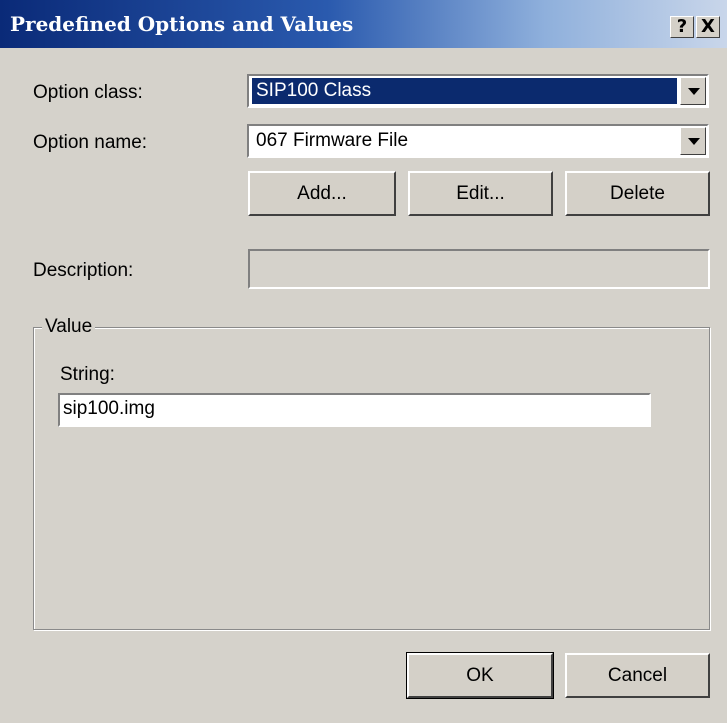 The height and width of the screenshot is (723, 727). Describe the element at coordinates (480, 675) in the screenshot. I see `ok-button: OK` at that location.